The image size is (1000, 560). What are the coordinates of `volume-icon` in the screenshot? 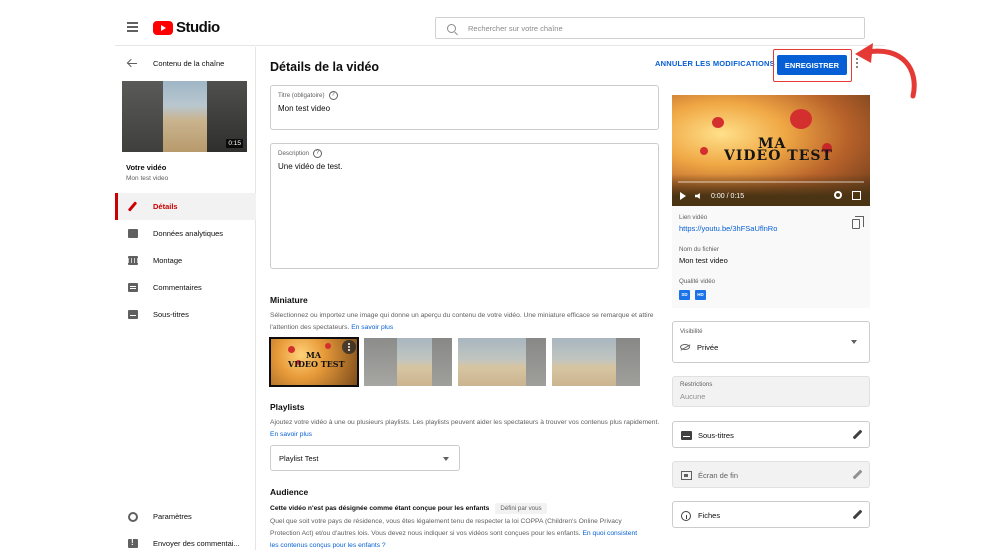 It's located at (697, 196).